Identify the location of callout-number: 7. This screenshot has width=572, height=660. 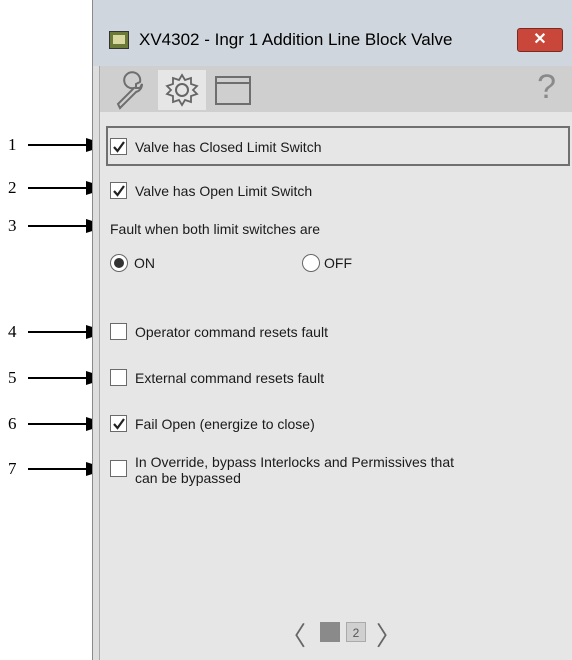
(12, 468).